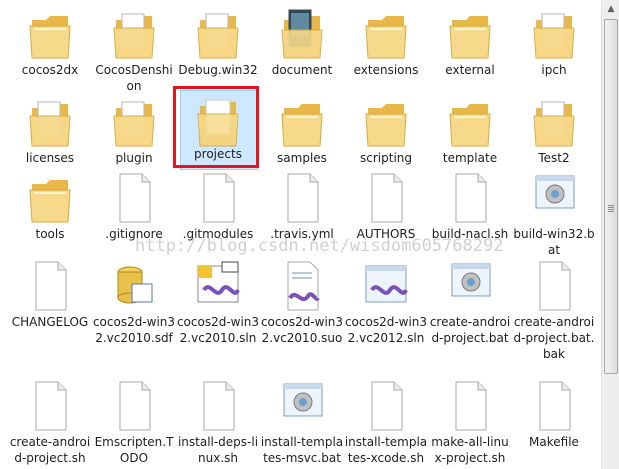 The height and width of the screenshot is (469, 619). What do you see at coordinates (302, 158) in the screenshot?
I see `file-name-label: samples` at bounding box center [302, 158].